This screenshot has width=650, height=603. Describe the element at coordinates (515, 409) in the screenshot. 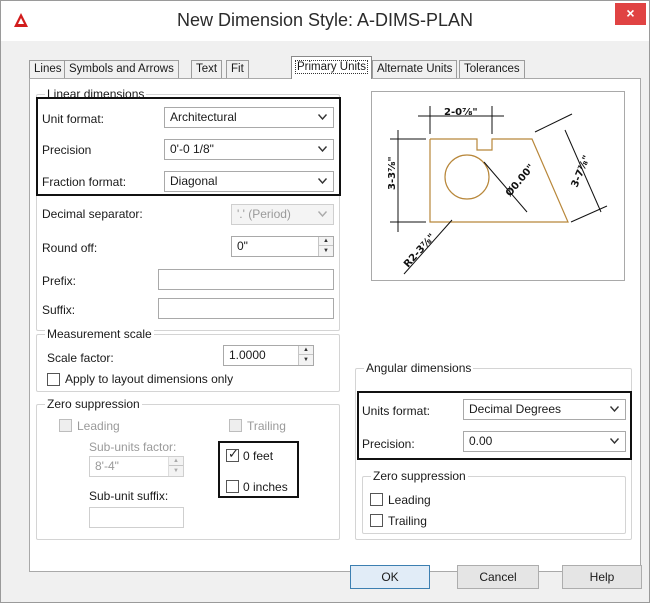

I see `angular-units-format-value: Decimal Degrees` at that location.